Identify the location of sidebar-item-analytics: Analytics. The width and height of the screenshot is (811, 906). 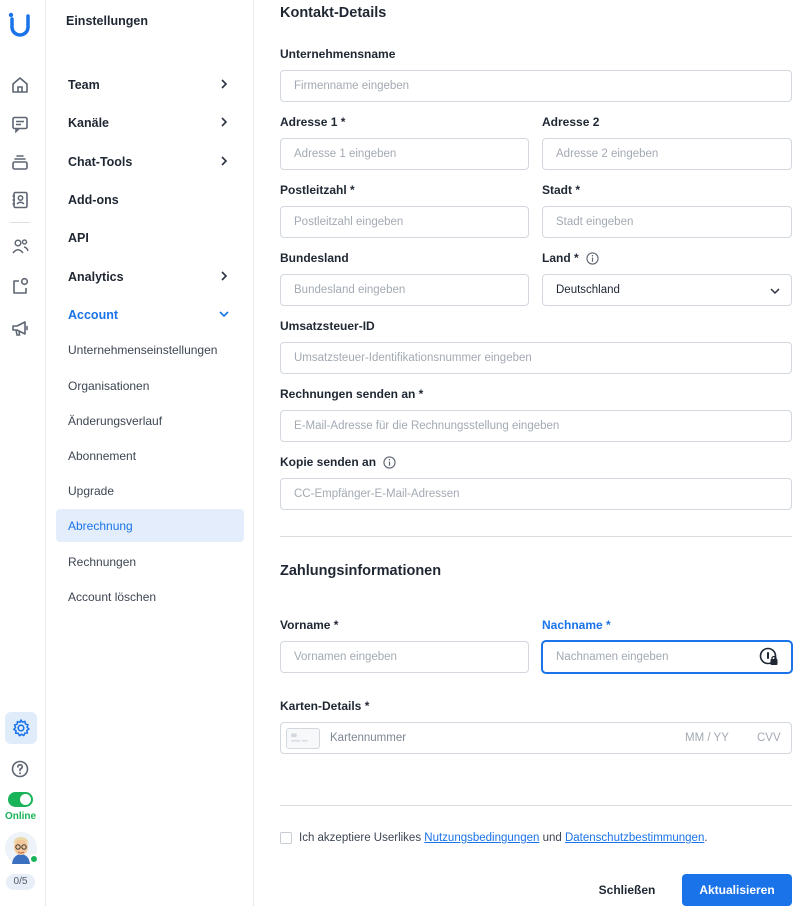
(150, 276).